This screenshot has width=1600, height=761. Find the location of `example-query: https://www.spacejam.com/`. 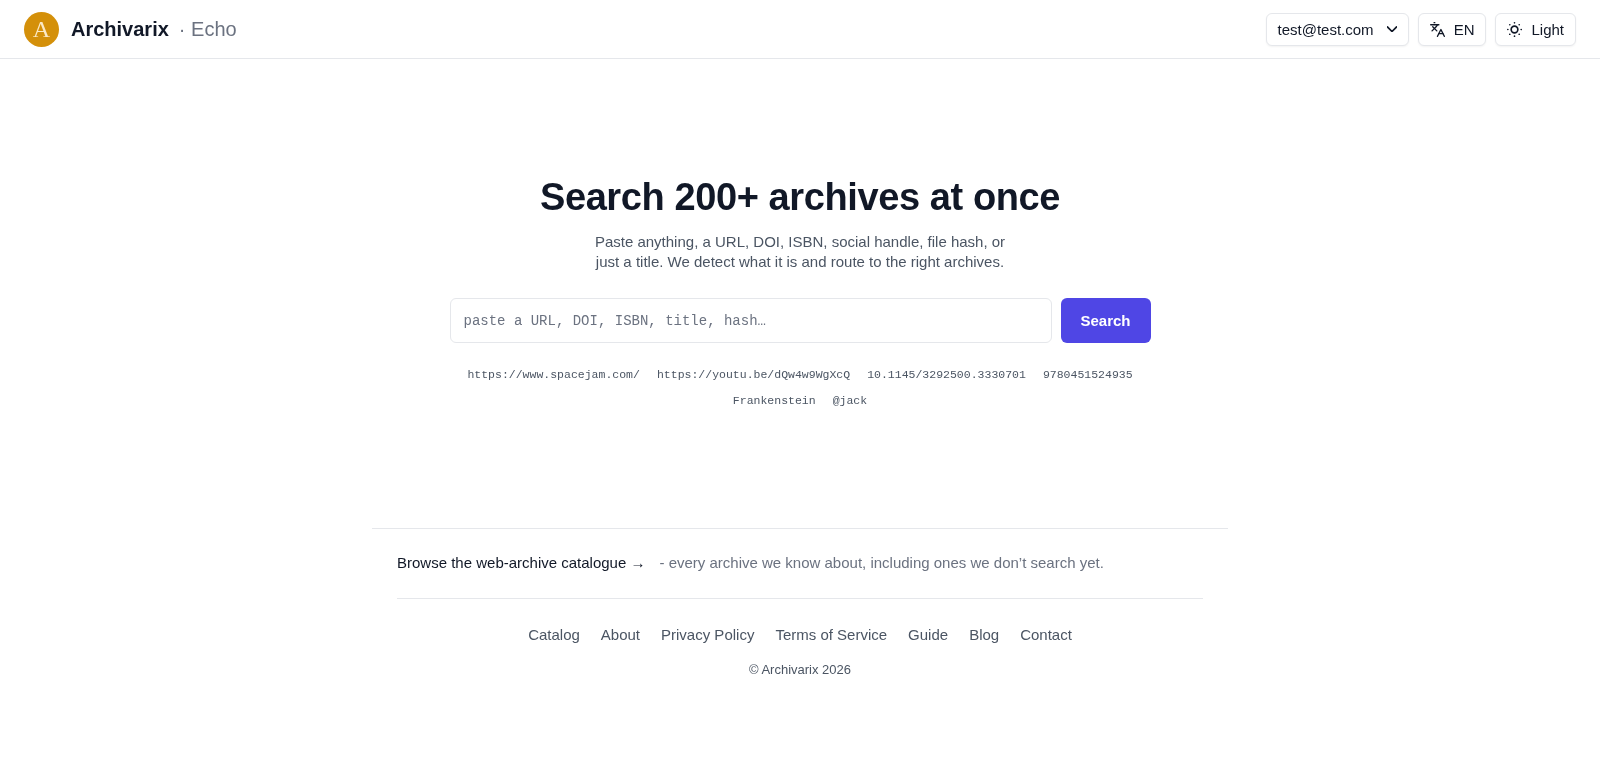

example-query: https://www.spacejam.com/ is located at coordinates (553, 374).